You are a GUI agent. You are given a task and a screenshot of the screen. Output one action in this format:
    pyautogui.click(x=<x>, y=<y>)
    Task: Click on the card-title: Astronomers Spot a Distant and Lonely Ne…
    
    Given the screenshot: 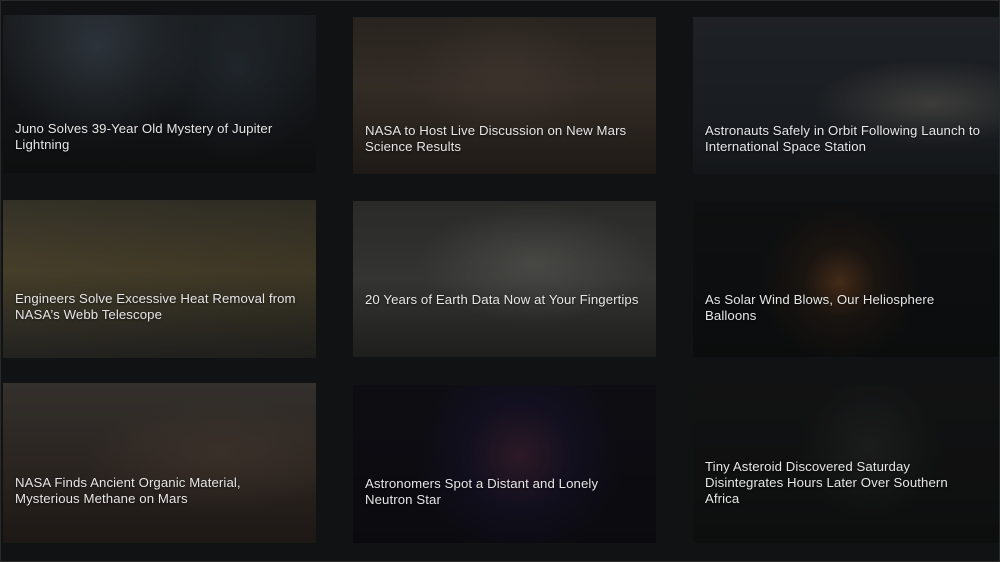 What is the action you would take?
    pyautogui.click(x=482, y=491)
    